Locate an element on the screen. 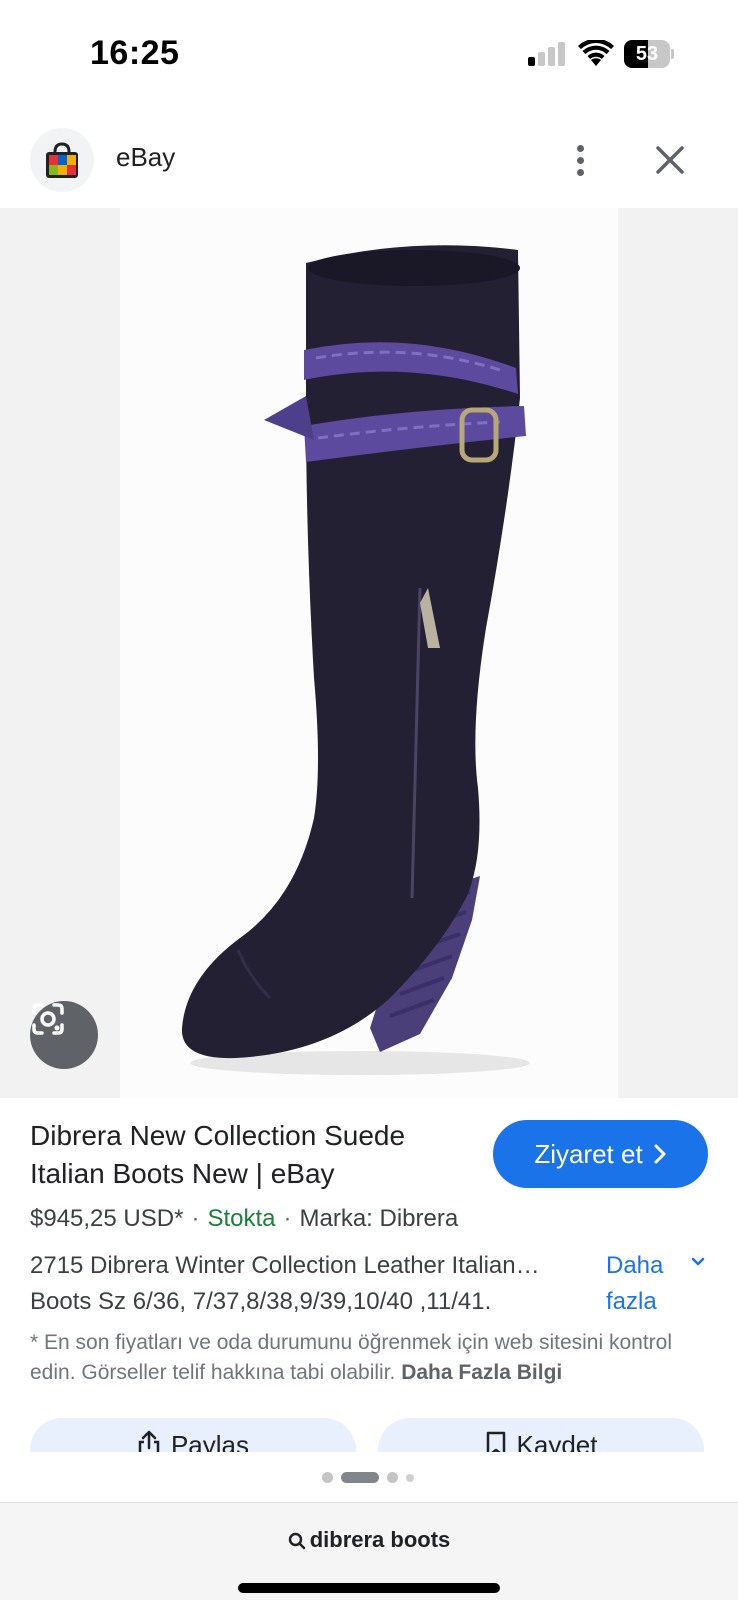  bottom-search-bar: dibrera boots is located at coordinates (369, 1551).